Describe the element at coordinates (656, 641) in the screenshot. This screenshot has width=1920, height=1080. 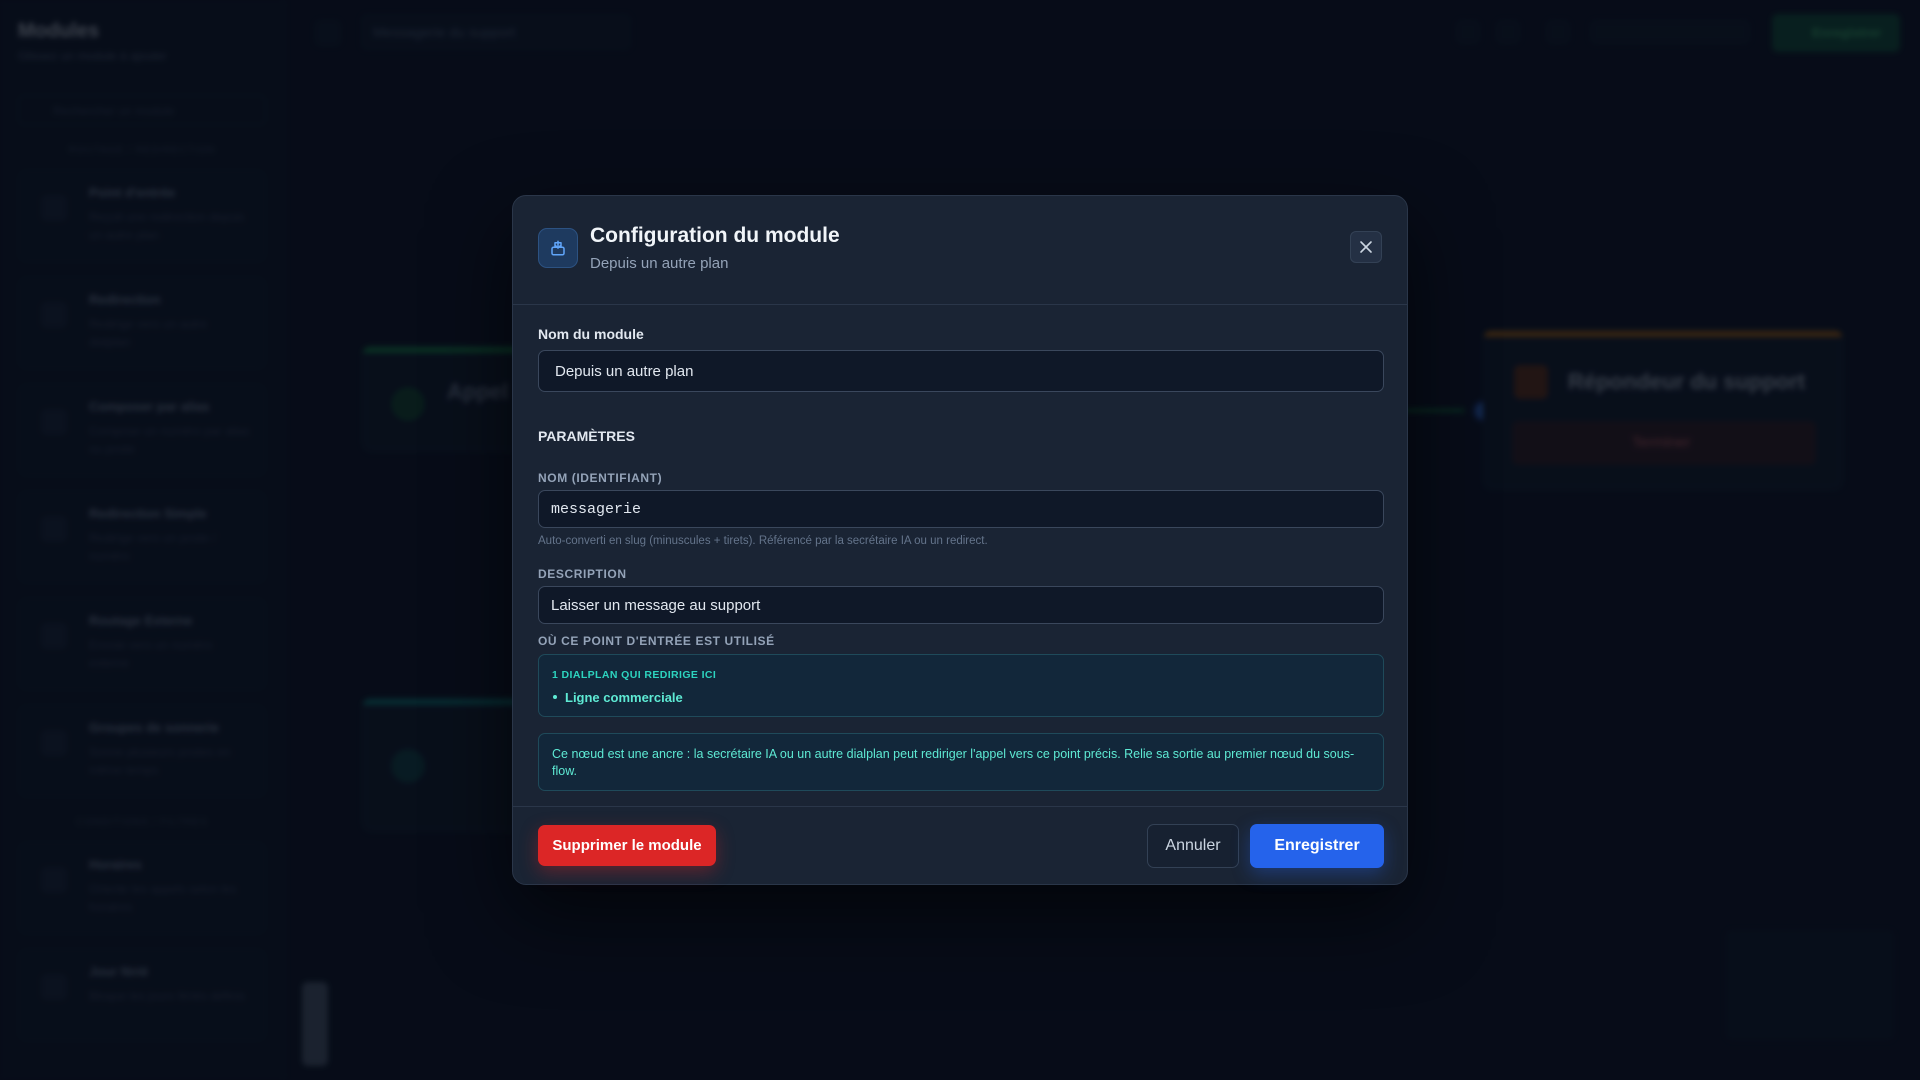
I see `usage-label: OÙ CE POINT D'ENTRÉE EST UTILISÉ` at that location.